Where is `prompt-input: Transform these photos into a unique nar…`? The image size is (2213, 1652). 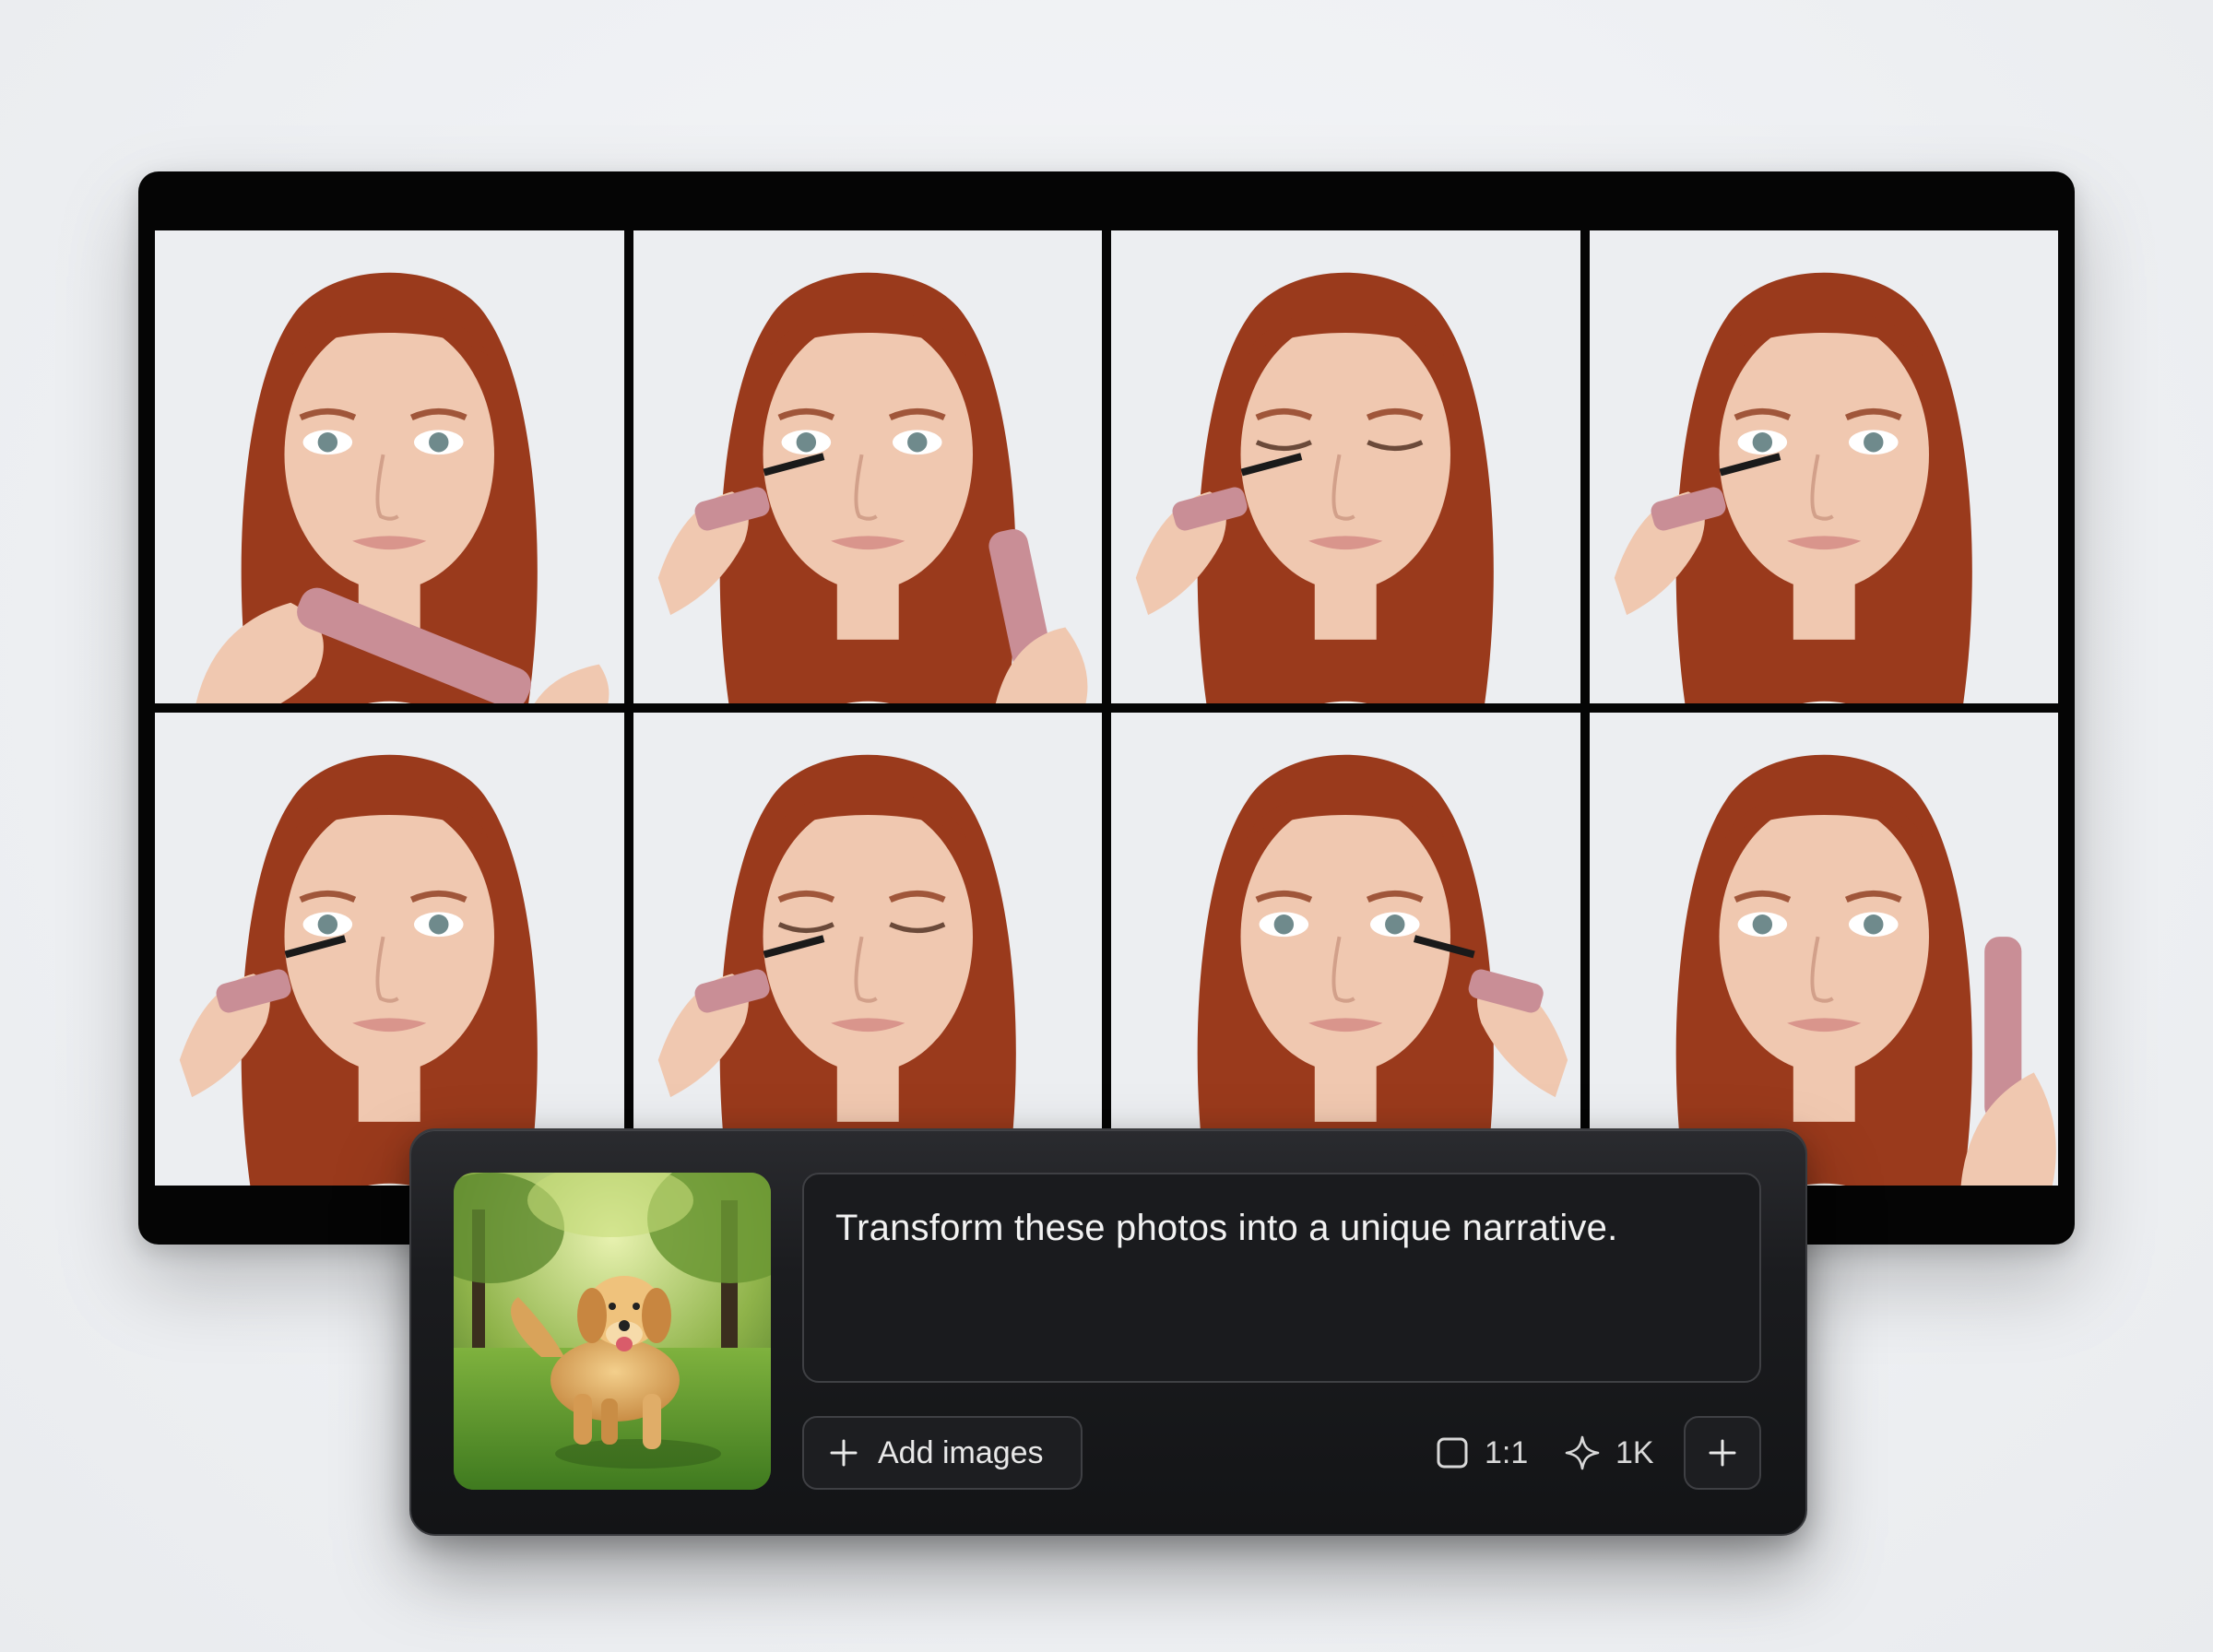
prompt-input: Transform these photos into a unique nar… is located at coordinates (1281, 1278).